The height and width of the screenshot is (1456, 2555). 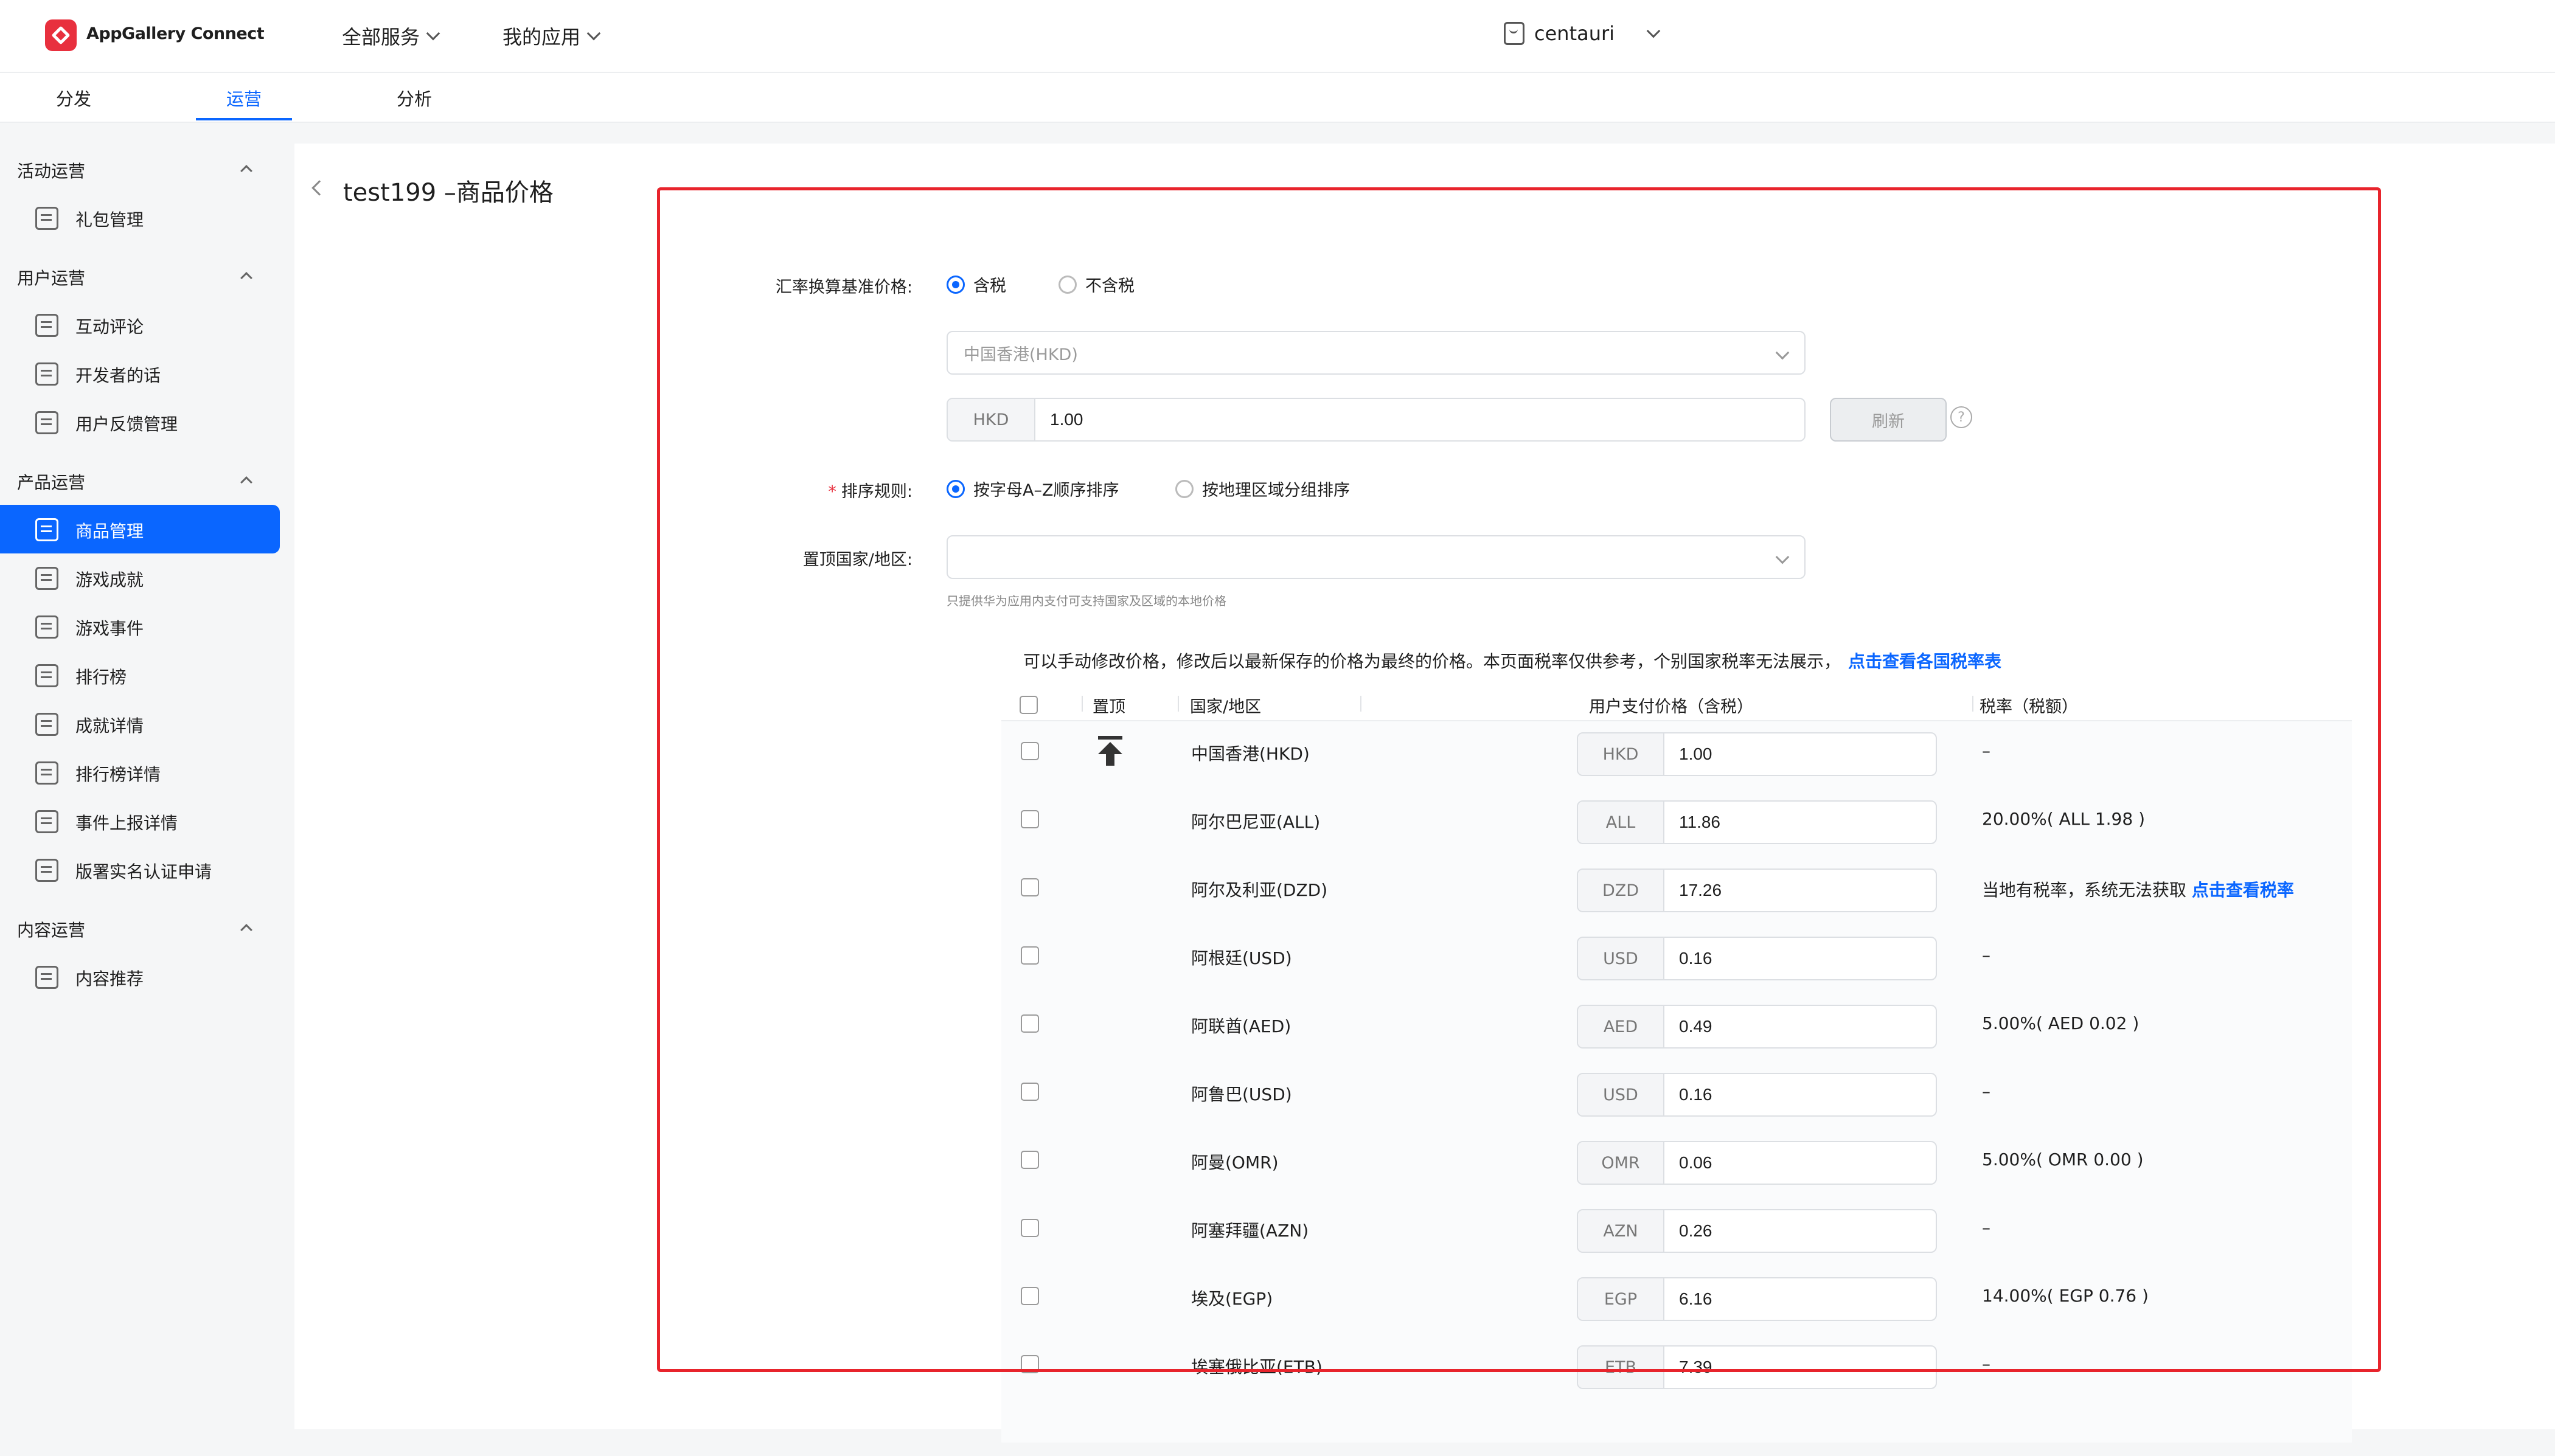 I want to click on sidebar-item-achievements: 游戏成就, so click(x=140, y=577).